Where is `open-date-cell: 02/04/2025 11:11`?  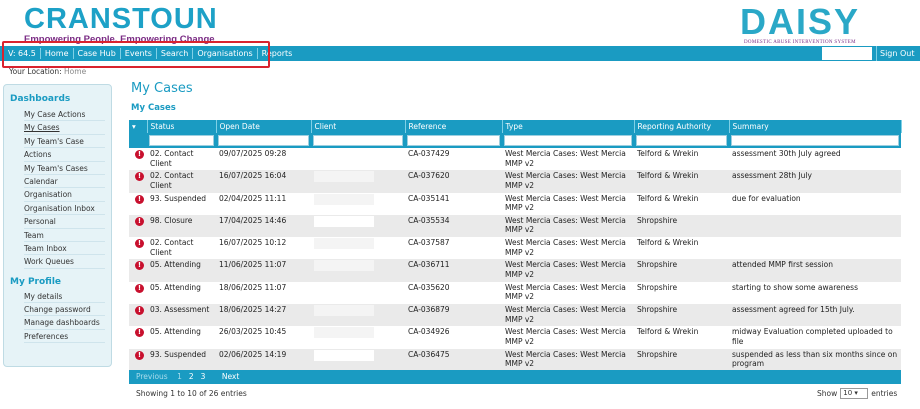
open-date-cell: 02/04/2025 11:11 is located at coordinates (263, 203).